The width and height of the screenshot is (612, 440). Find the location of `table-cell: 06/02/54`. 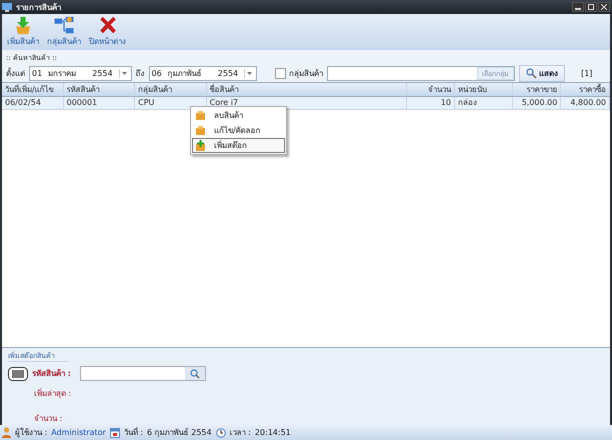

table-cell: 06/02/54 is located at coordinates (33, 103).